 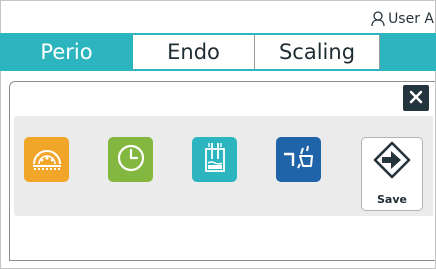 I want to click on tool-gauge-dial-button, so click(x=46, y=159).